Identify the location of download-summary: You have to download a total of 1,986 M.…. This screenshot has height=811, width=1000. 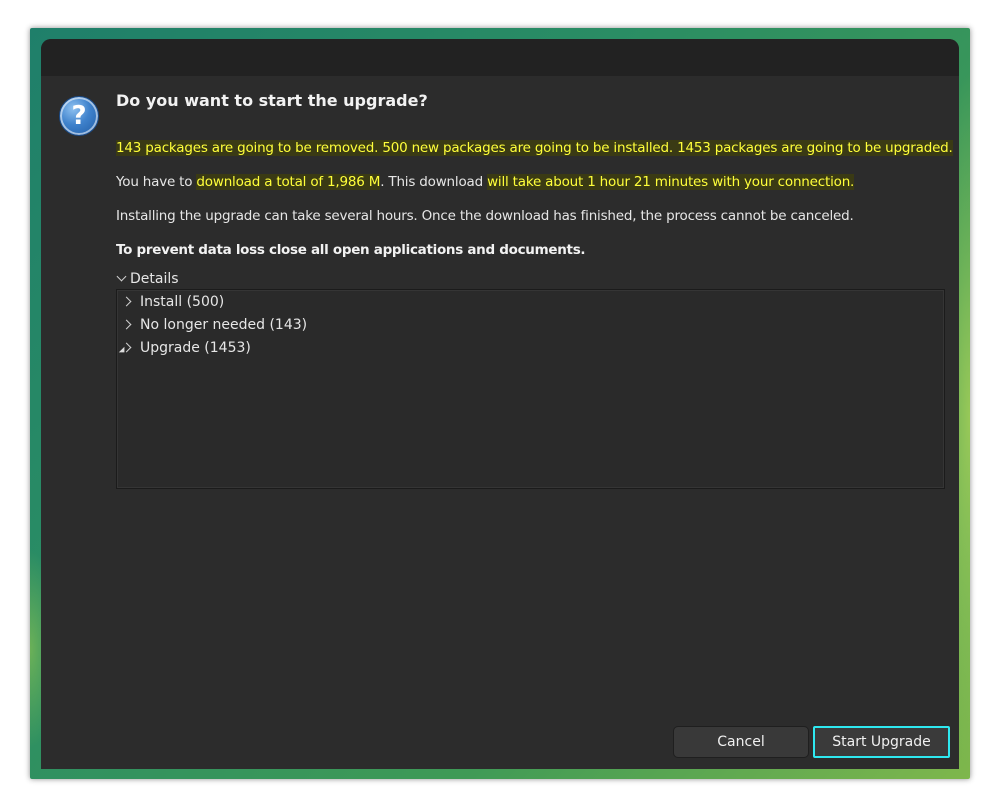
(485, 182).